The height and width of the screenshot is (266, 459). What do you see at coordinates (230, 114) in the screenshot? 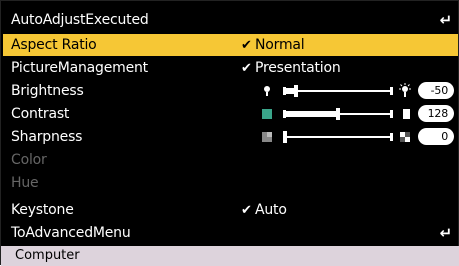
I see `menu-item-contrast: Contrast 128` at bounding box center [230, 114].